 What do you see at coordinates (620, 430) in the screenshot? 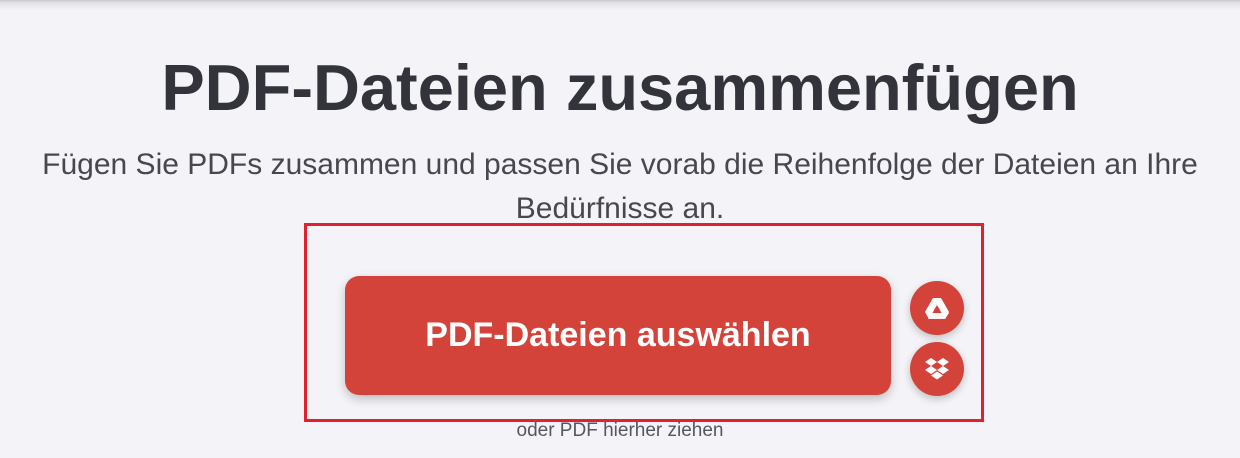
I see `drop-hint-text: oder PDF hierher ziehen` at bounding box center [620, 430].